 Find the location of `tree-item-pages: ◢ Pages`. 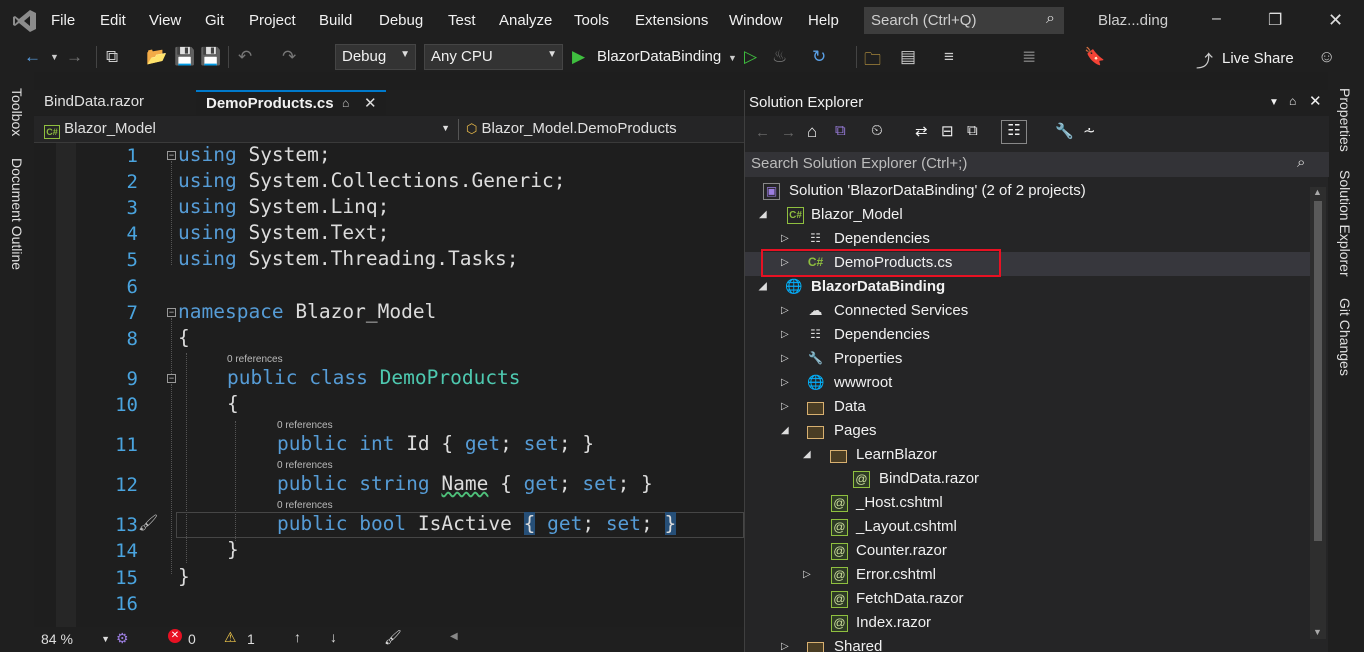

tree-item-pages: ◢ Pages is located at coordinates (1028, 432).